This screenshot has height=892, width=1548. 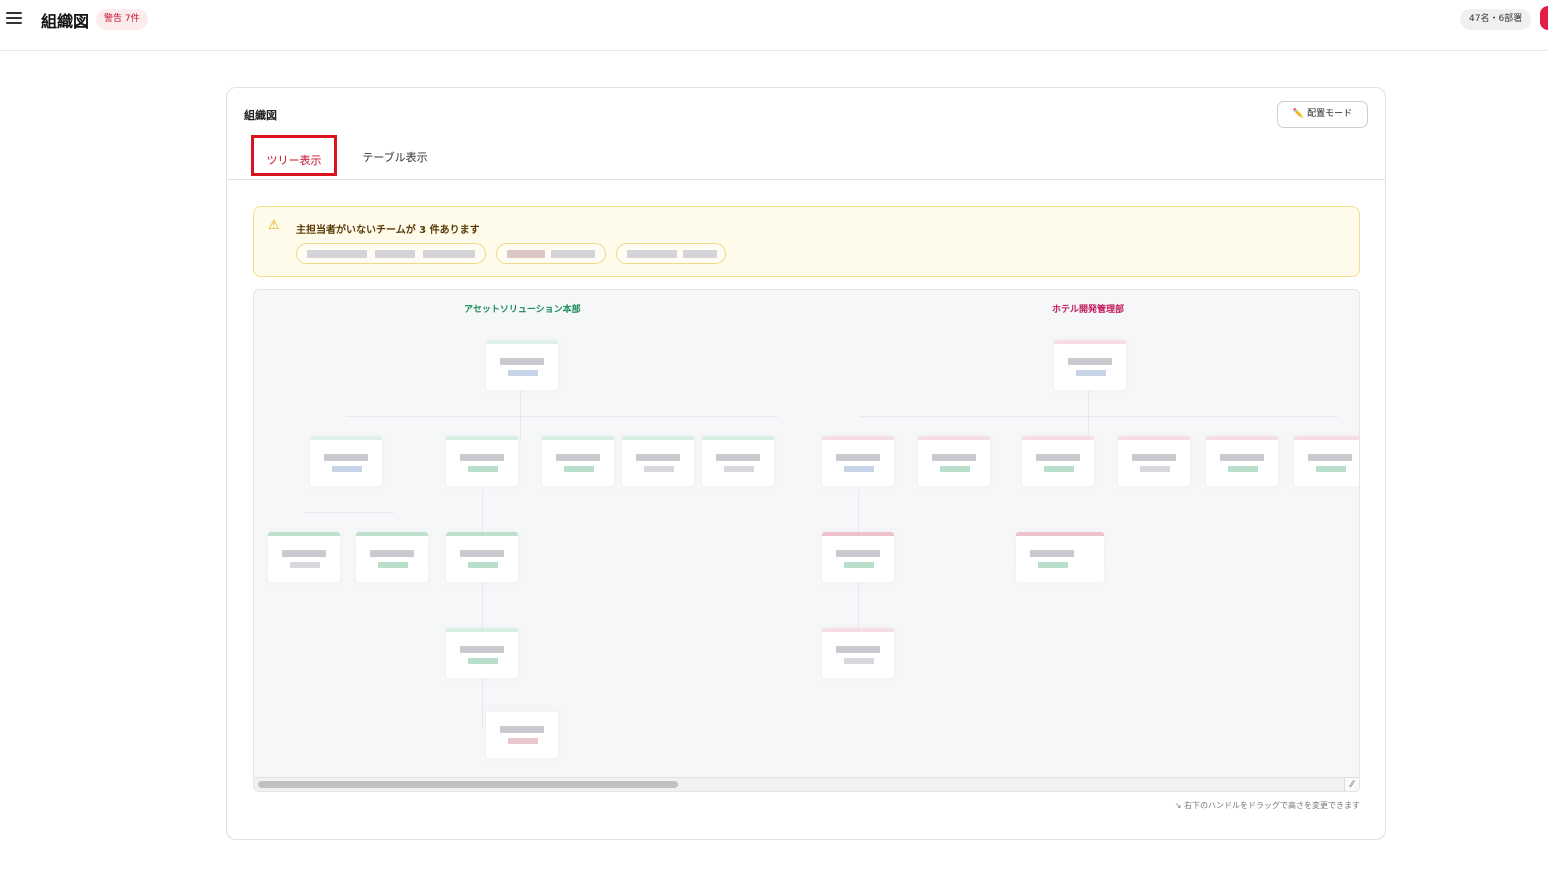 What do you see at coordinates (1298, 114) in the screenshot?
I see `pencil-icon: ✏️` at bounding box center [1298, 114].